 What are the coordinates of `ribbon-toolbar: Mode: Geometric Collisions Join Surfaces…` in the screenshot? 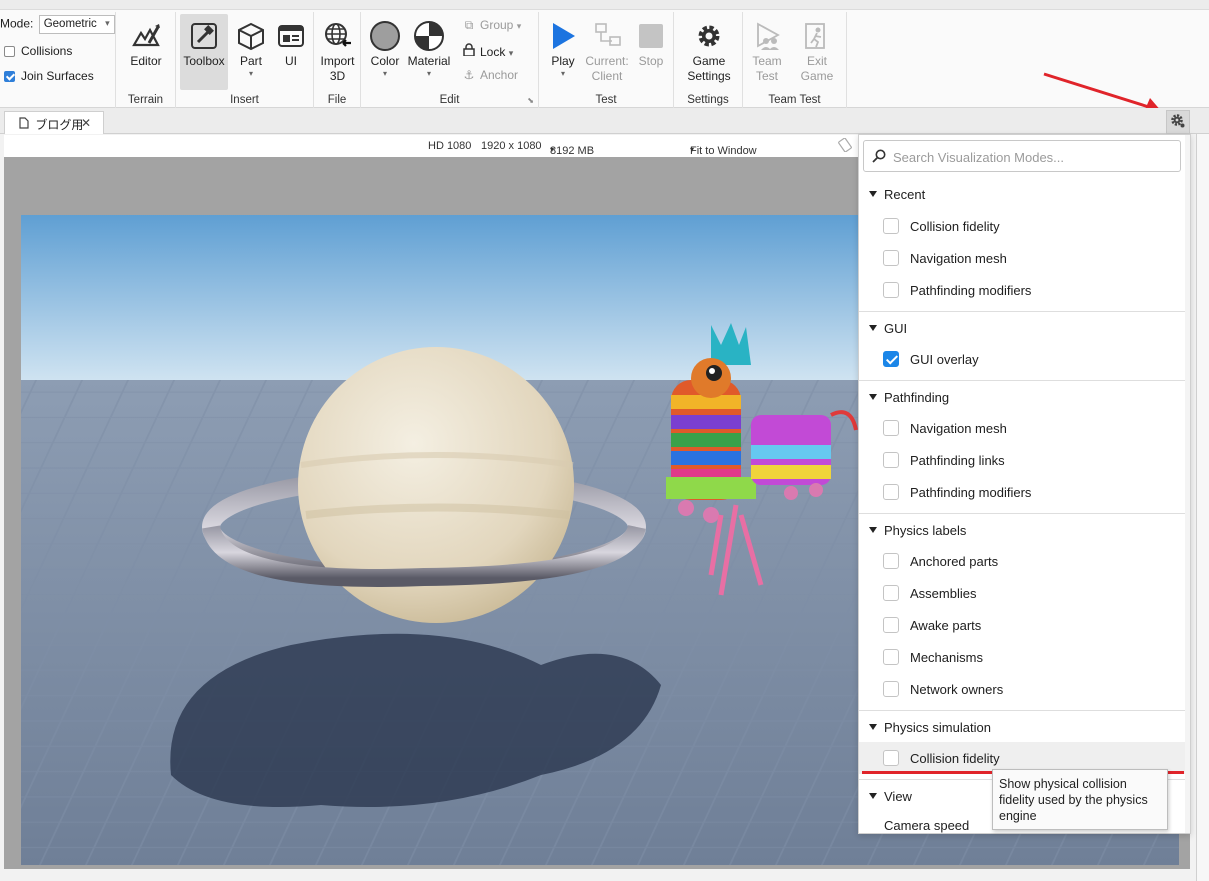 It's located at (604, 59).